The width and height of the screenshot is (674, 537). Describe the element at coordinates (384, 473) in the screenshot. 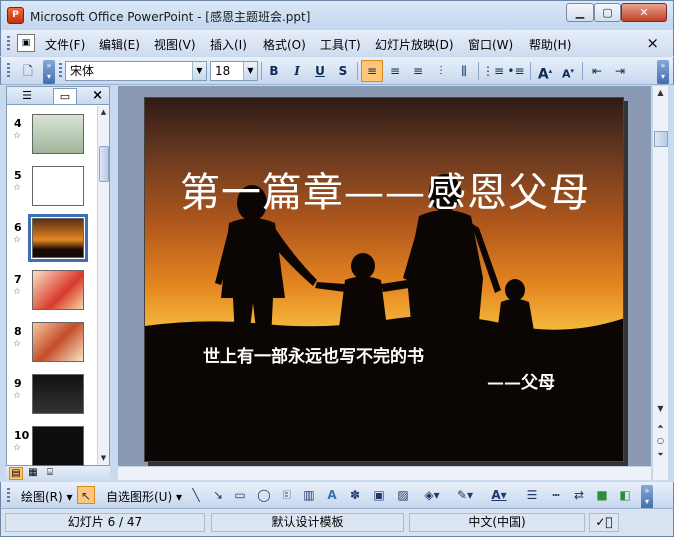

I see `editor-horizontal-scrollbar` at that location.